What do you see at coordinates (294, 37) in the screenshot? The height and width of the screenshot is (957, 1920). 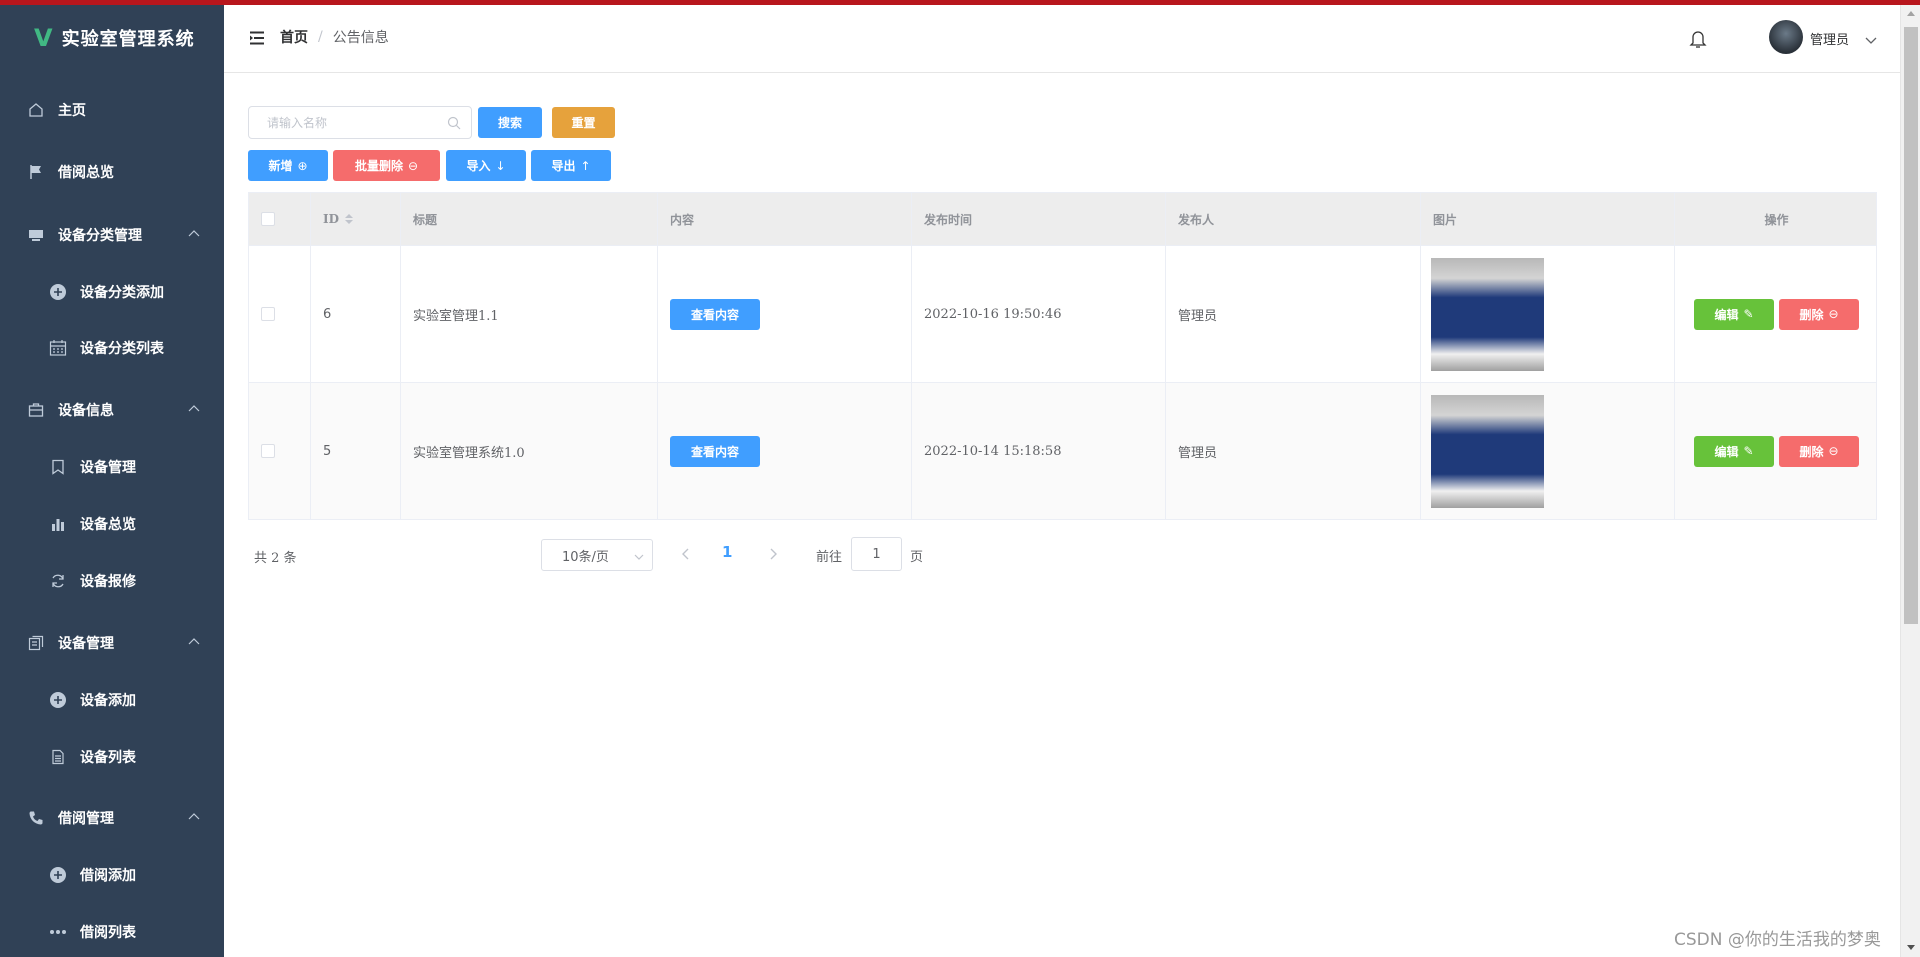 I see `breadcrumb-home: 首页` at bounding box center [294, 37].